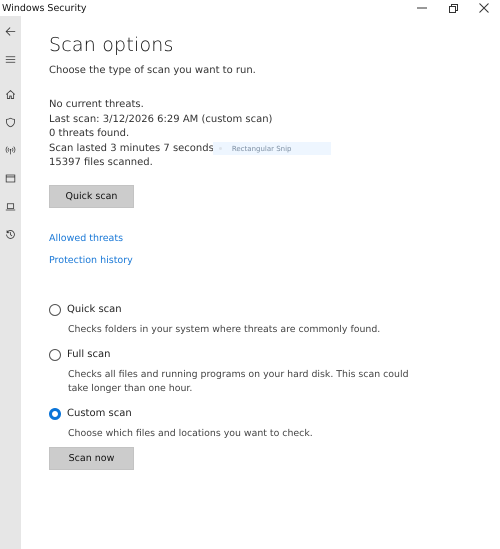 The width and height of the screenshot is (500, 549). What do you see at coordinates (89, 134) in the screenshot?
I see `status-text: 0 threats found.` at bounding box center [89, 134].